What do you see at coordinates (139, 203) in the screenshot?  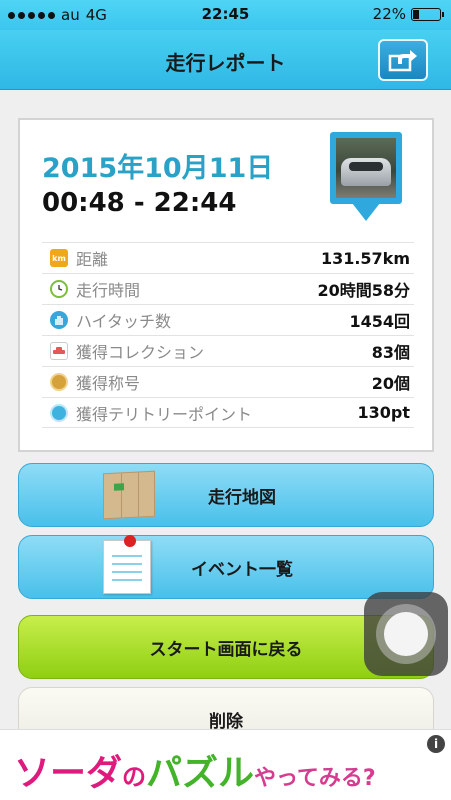 I see `report-time-range: 00:48 - 22:44` at bounding box center [139, 203].